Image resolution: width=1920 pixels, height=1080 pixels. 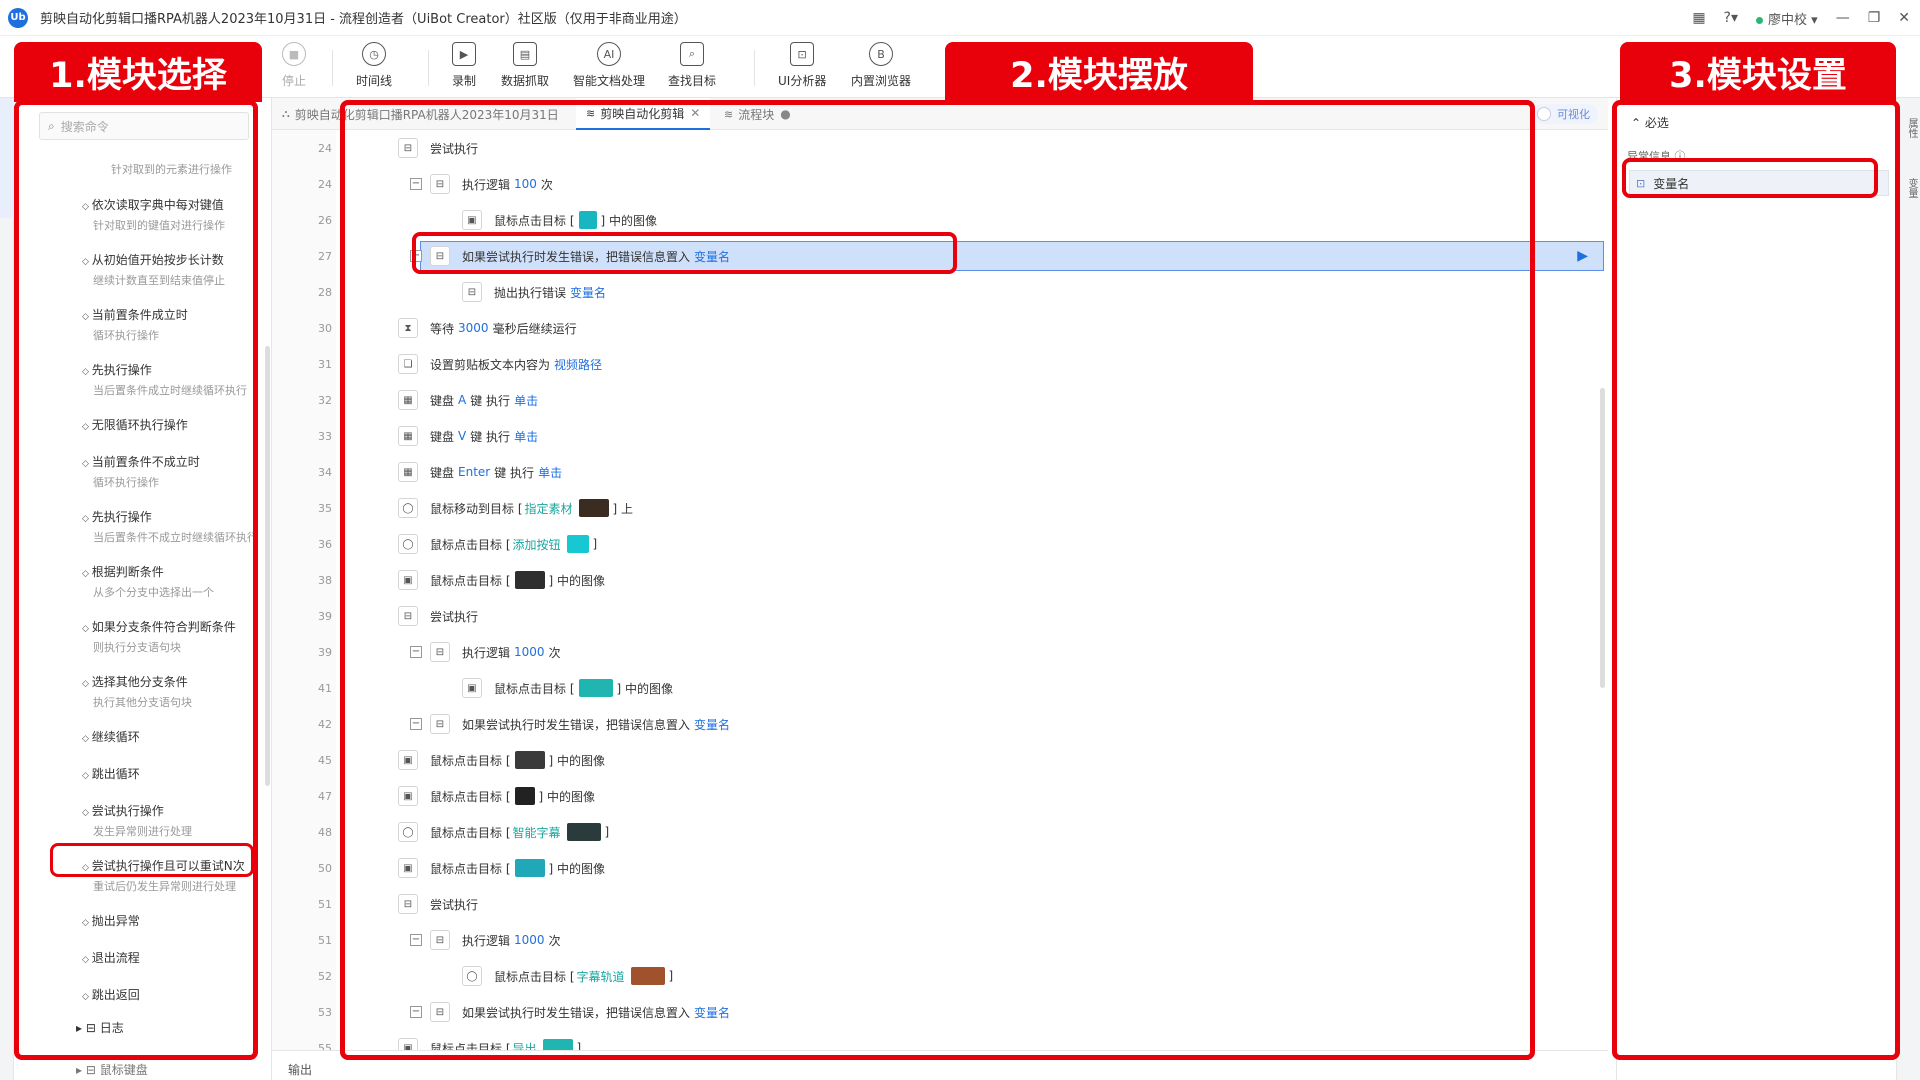 I want to click on minimize-icon: —, so click(x=1843, y=18).